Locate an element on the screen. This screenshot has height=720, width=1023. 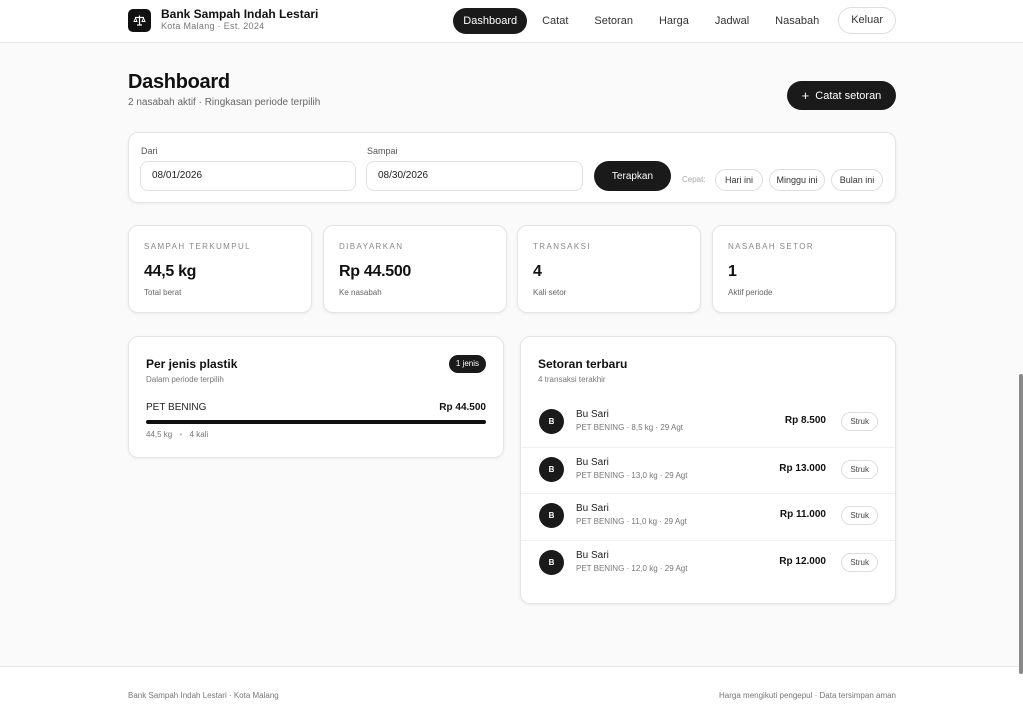
from-date-input: 08/01/2026 is located at coordinates (248, 176).